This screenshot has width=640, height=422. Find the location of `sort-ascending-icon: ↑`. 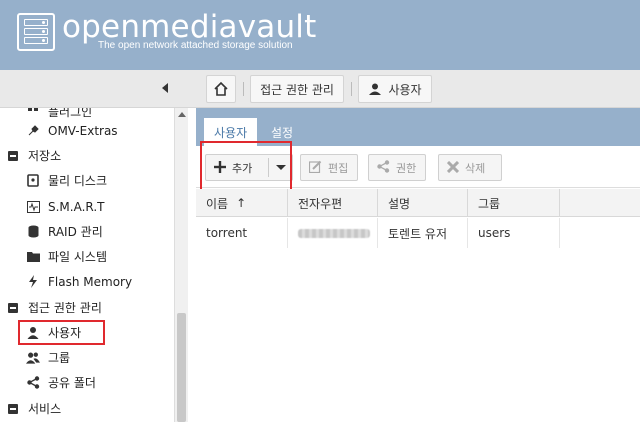

sort-ascending-icon: ↑ is located at coordinates (241, 203).